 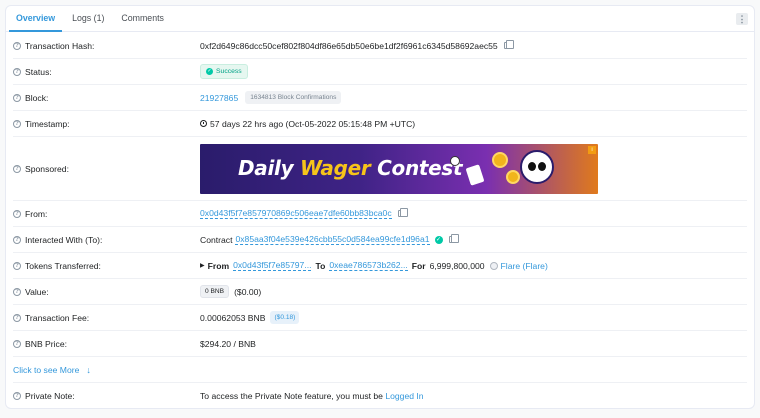 I want to click on row-bnb-price: ? BNB Price: $294.20 / BNB, so click(x=380, y=344).